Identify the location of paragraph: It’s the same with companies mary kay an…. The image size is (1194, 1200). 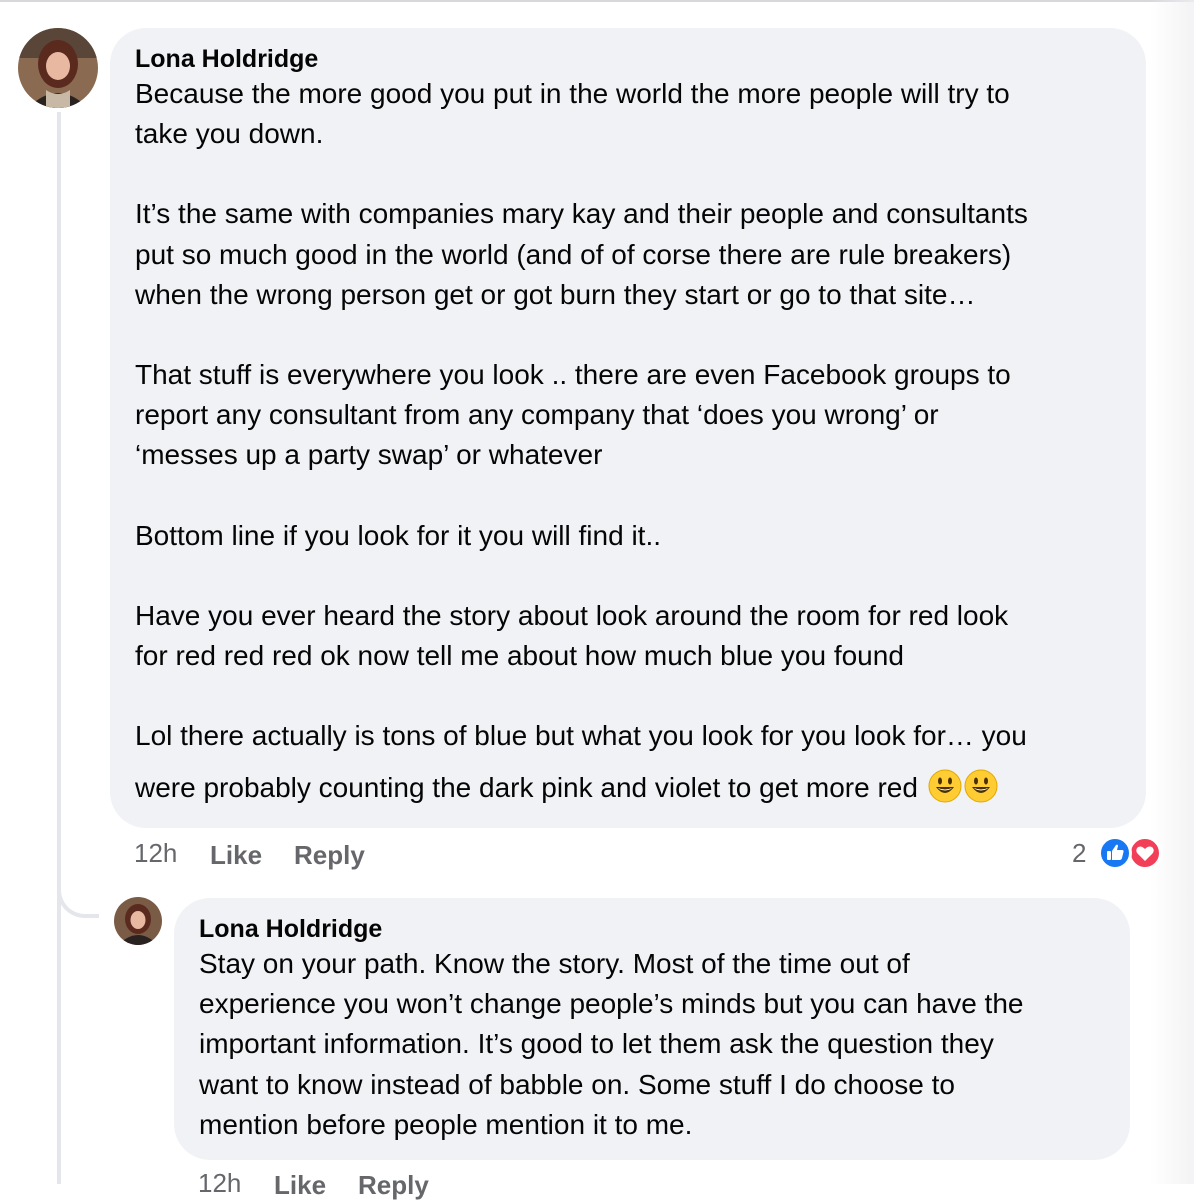
(628, 254).